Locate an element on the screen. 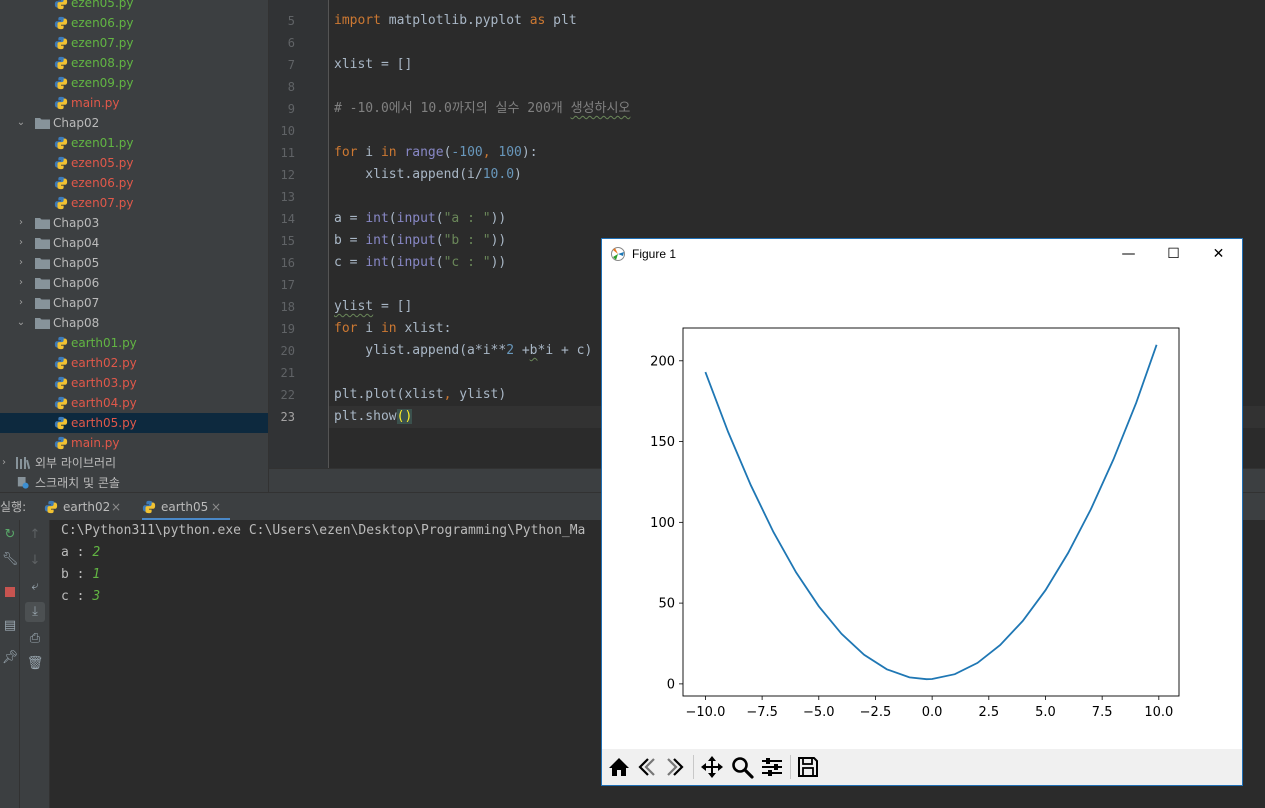 This screenshot has width=1265, height=808. tree-item-chap05: › Chap05 is located at coordinates (134, 263).